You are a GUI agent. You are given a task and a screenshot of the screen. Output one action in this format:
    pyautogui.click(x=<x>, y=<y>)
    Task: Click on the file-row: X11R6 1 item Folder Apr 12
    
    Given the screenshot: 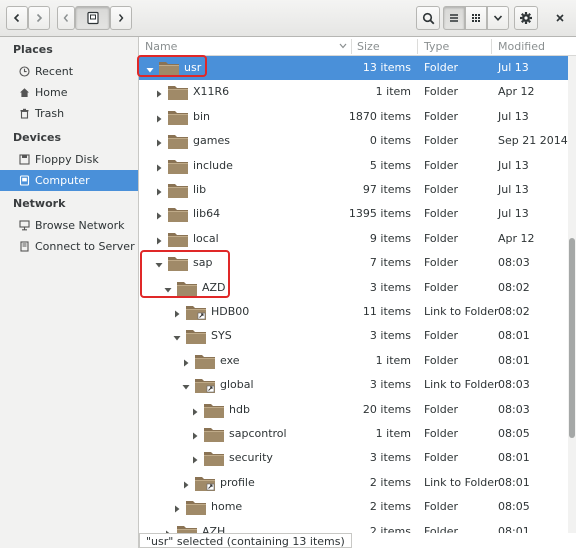 What is the action you would take?
    pyautogui.click(x=353, y=92)
    